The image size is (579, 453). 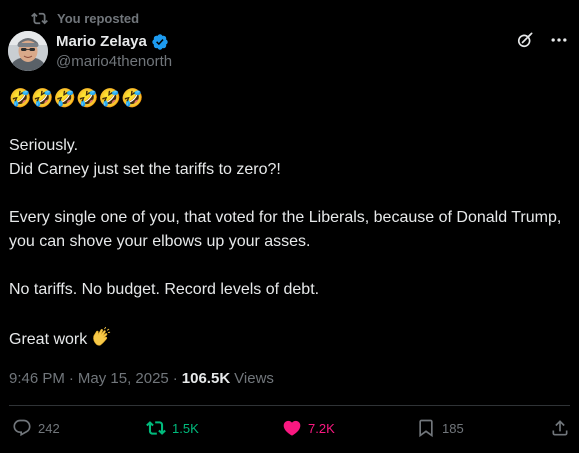 I want to click on post-date: May 15, 2025, so click(x=123, y=378).